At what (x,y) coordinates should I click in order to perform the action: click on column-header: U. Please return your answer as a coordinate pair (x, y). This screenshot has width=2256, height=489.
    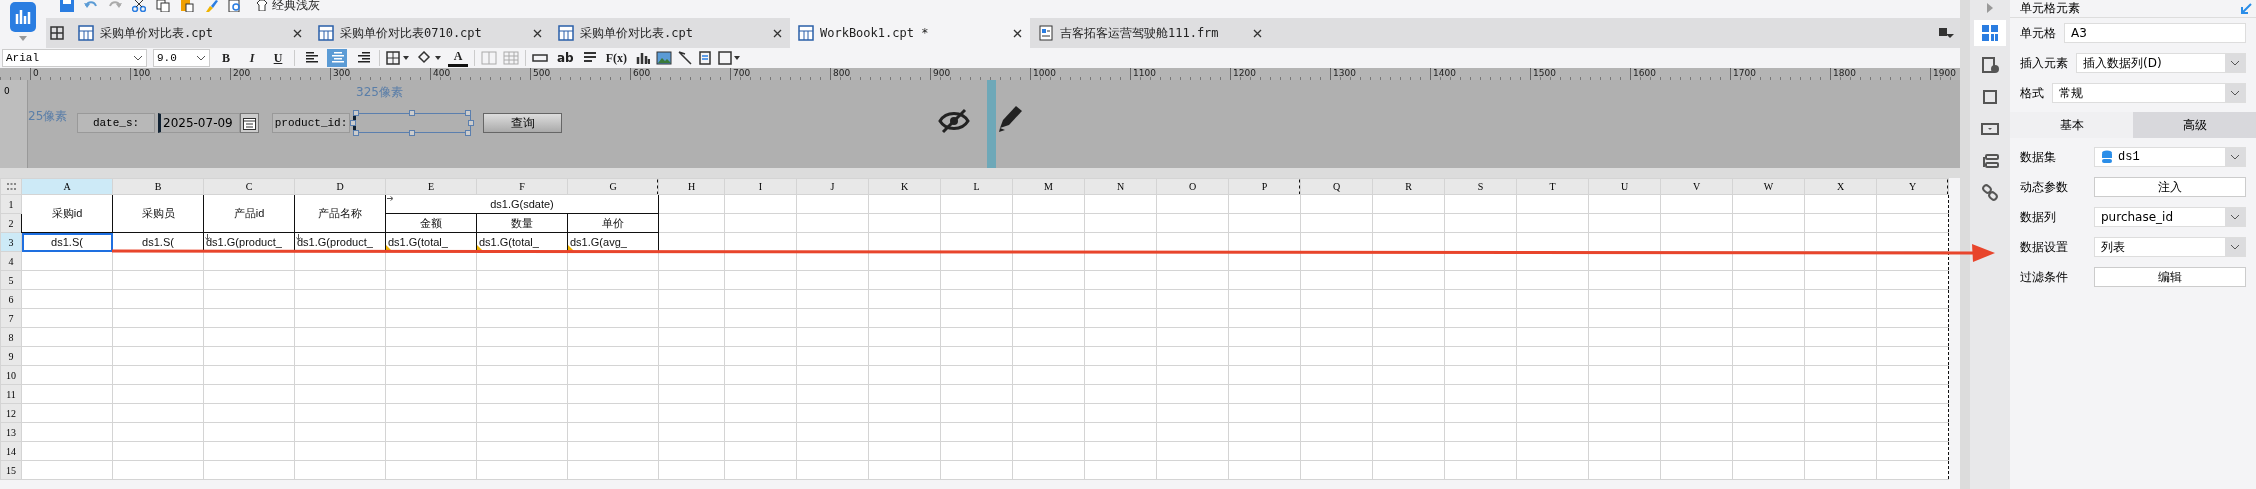
    Looking at the image, I should click on (1624, 186).